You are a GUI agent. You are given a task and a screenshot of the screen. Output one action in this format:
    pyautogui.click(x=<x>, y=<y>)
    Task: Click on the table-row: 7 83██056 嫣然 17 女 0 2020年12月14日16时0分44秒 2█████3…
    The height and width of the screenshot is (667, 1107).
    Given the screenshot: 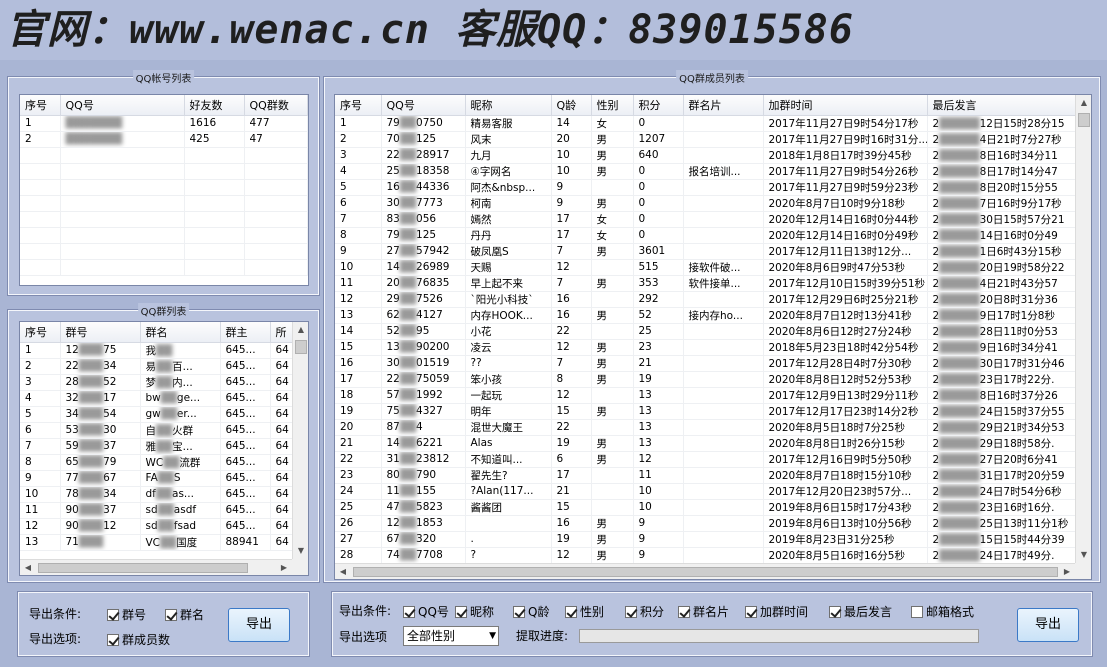 What is the action you would take?
    pyautogui.click(x=706, y=219)
    